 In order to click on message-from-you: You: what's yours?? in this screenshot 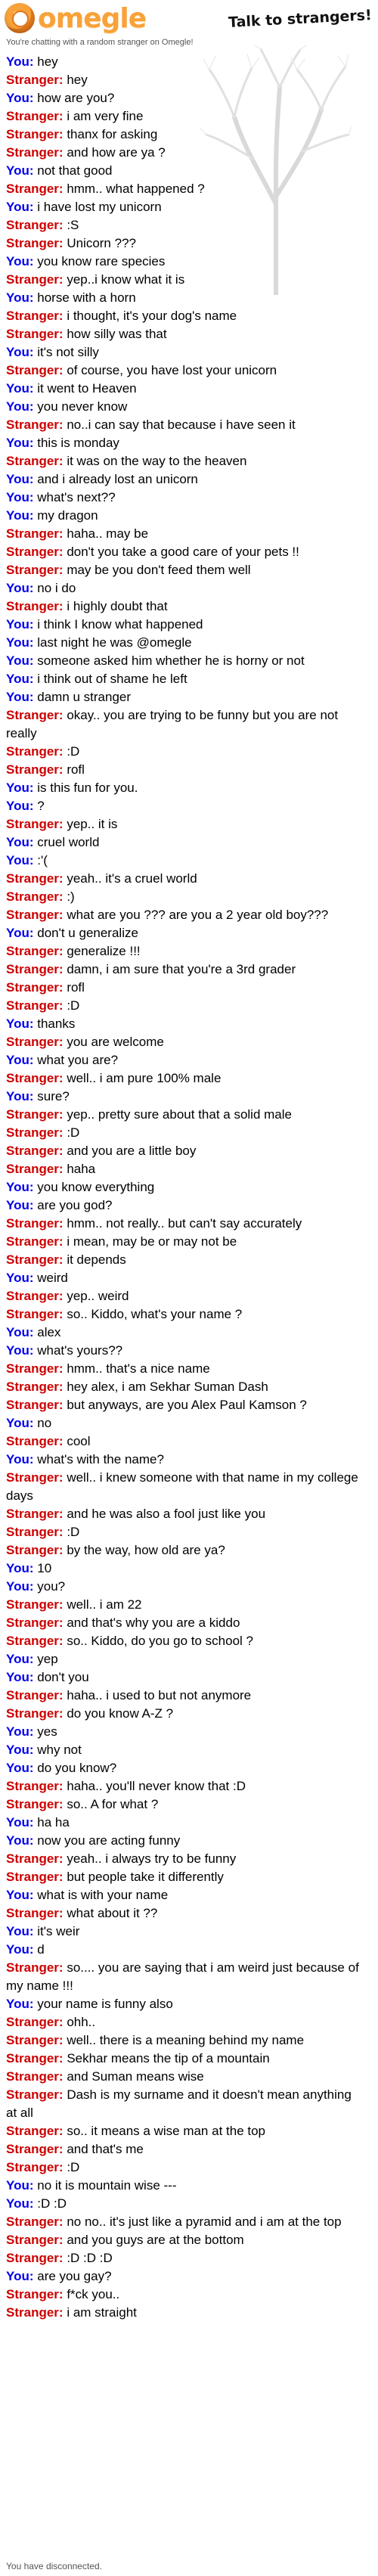, I will do `click(183, 1351)`.